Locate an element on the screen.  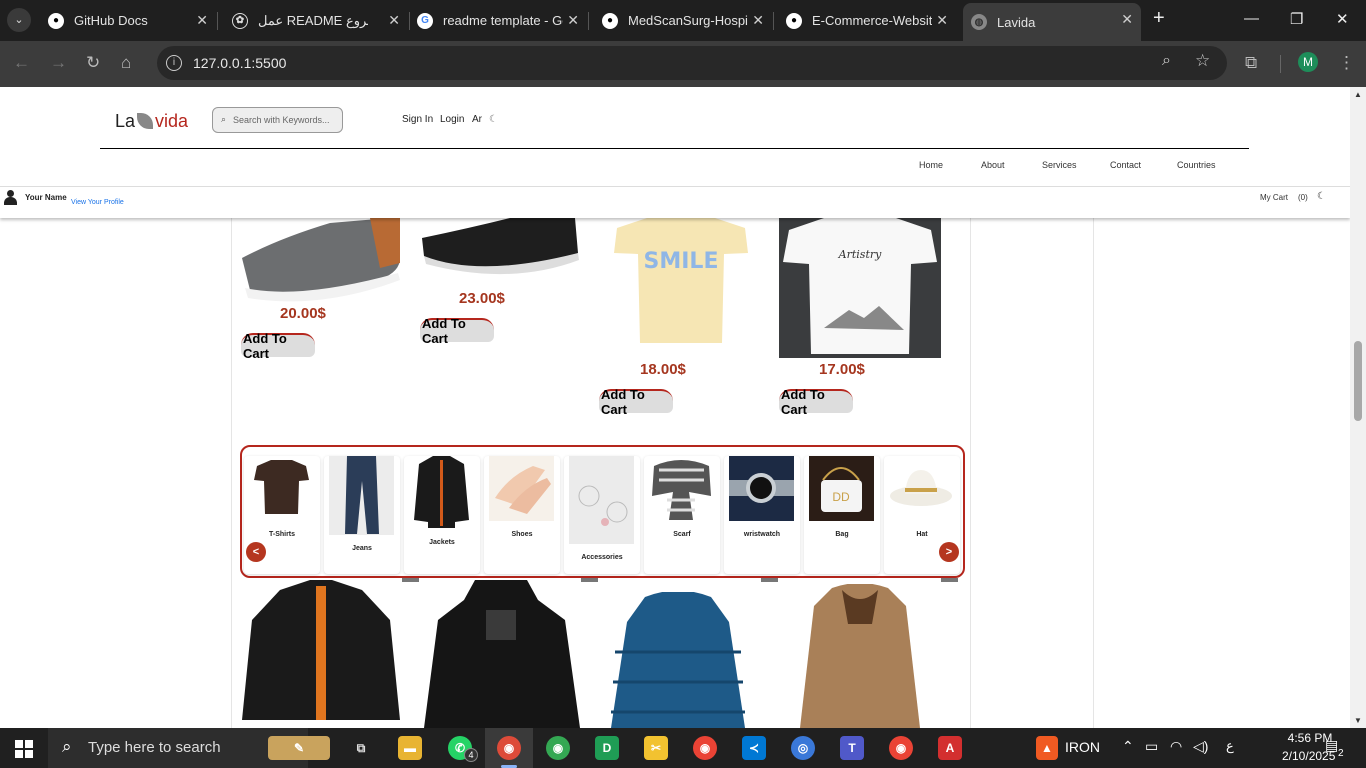
back-icon: ← is located at coordinates (21, 63).